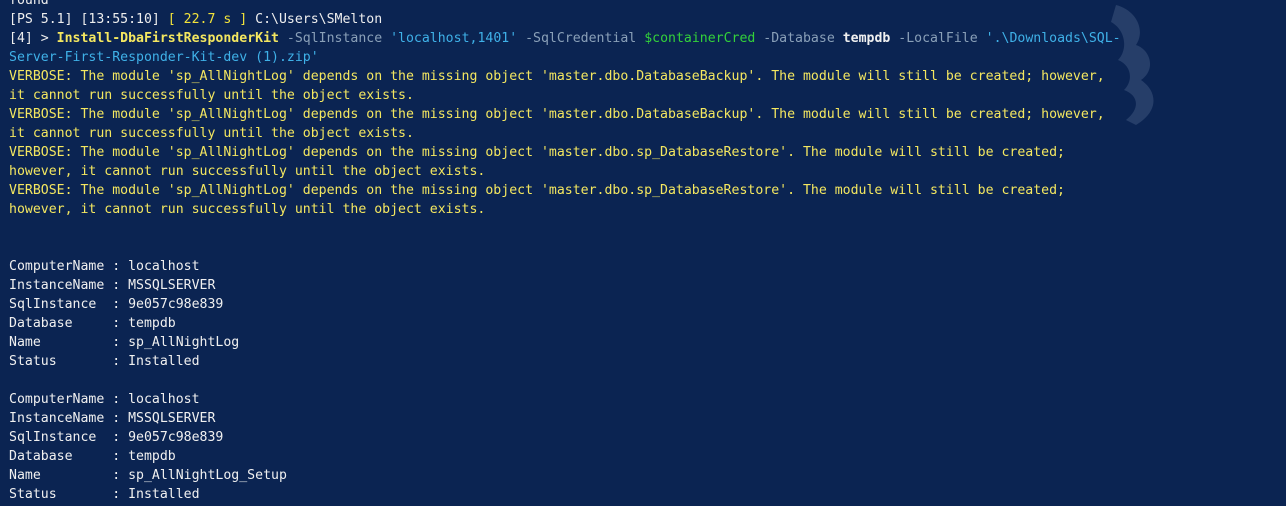 Image resolution: width=1286 pixels, height=506 pixels. I want to click on prompt-duration: [ 22.7 s ], so click(207, 19).